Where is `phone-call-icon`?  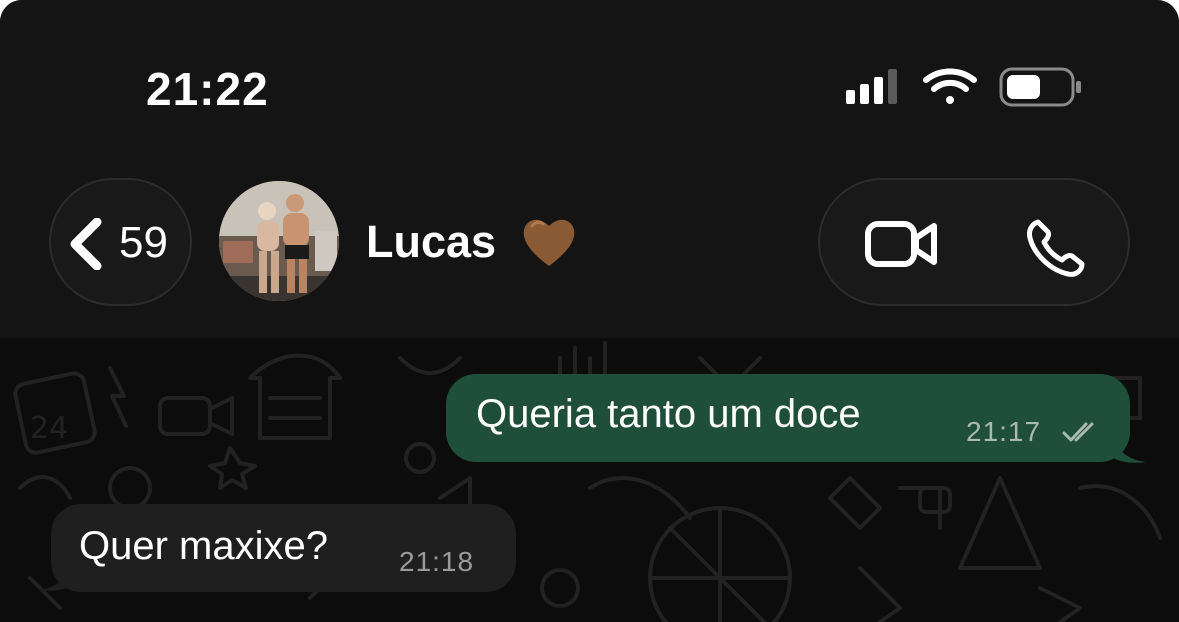 phone-call-icon is located at coordinates (1056, 248).